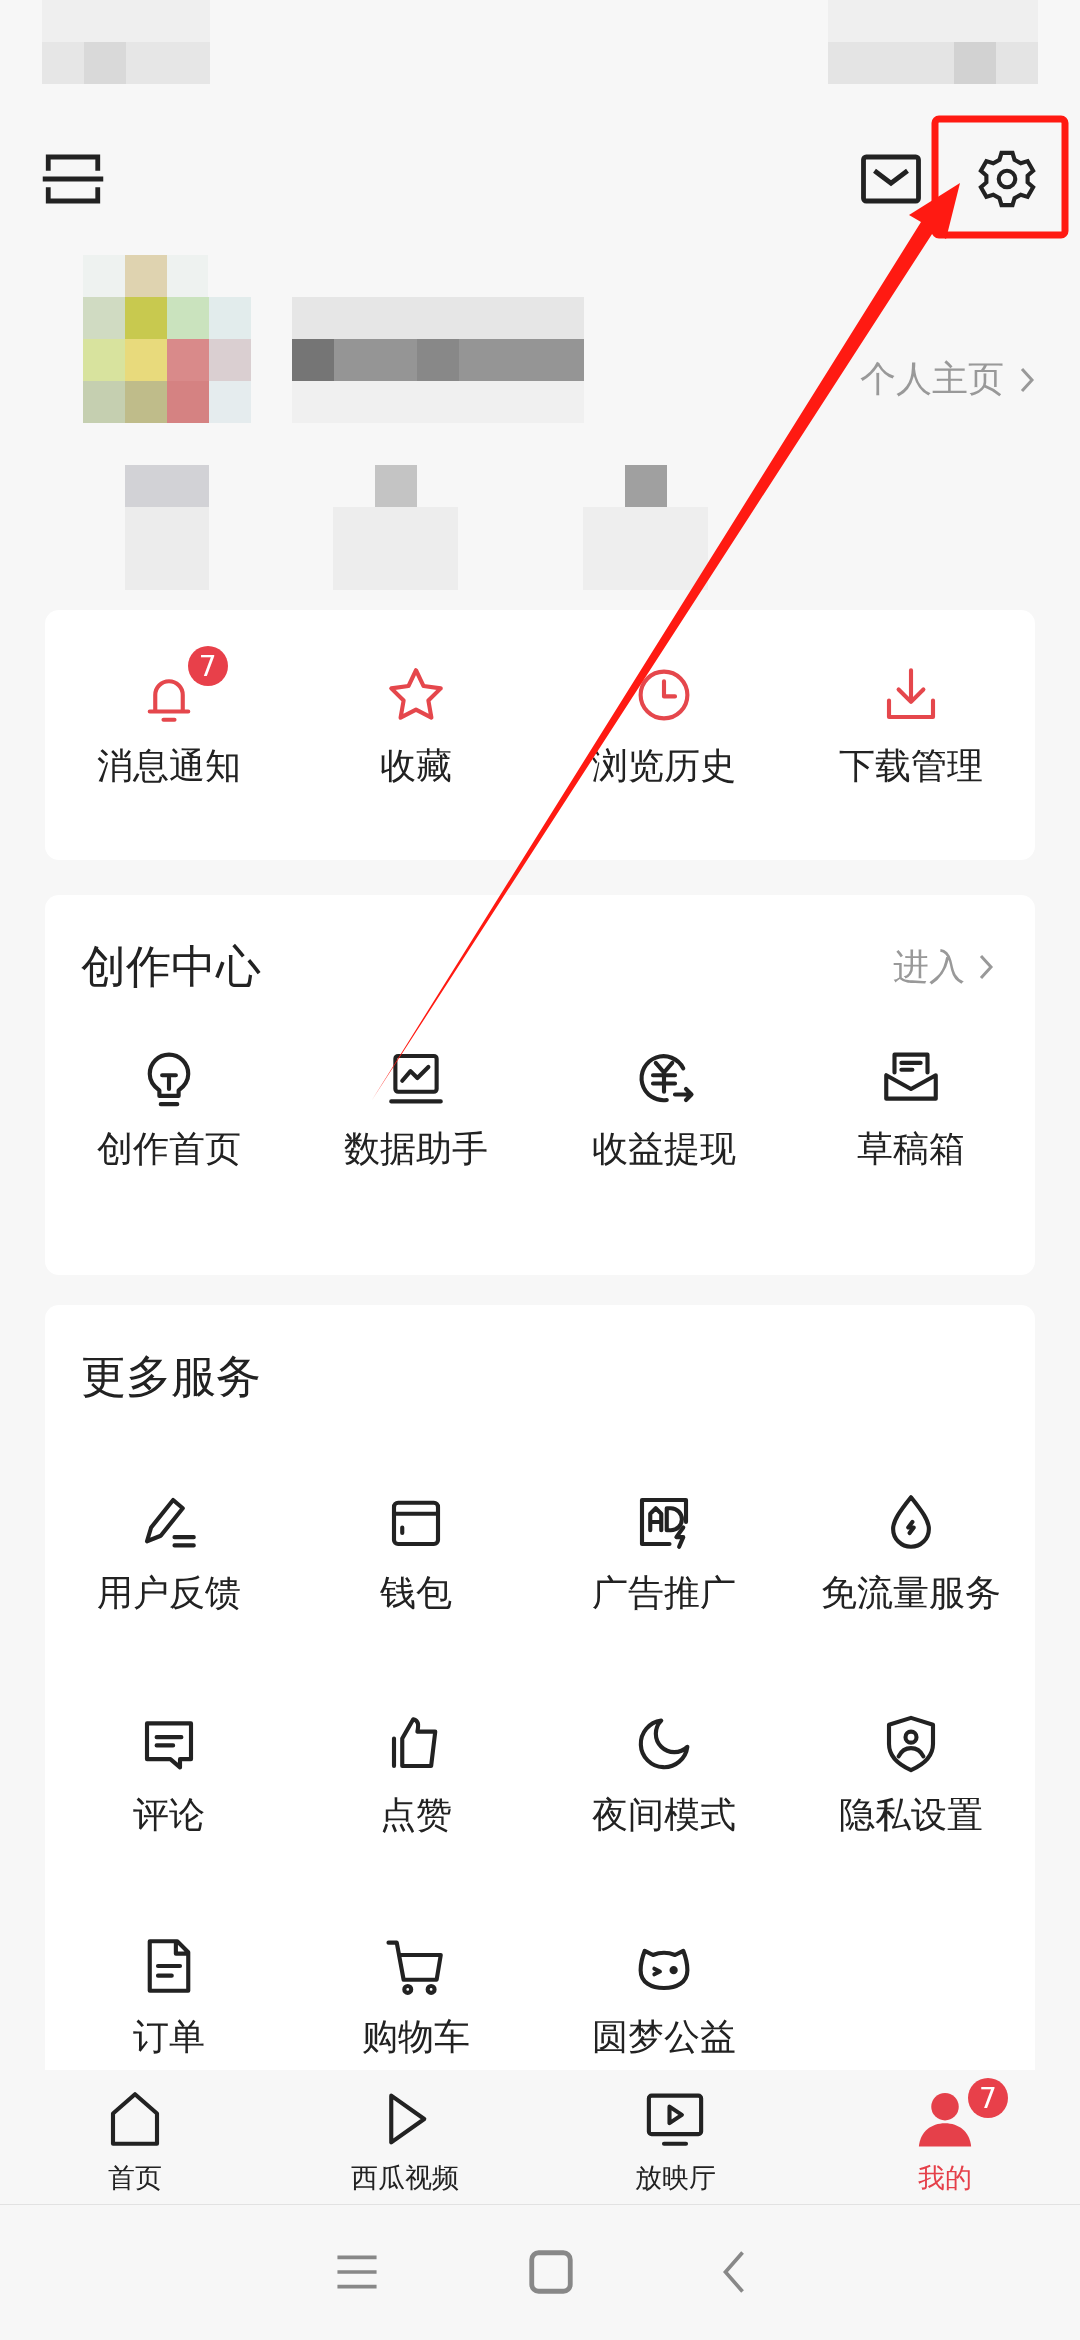 This screenshot has height=2340, width=1080. What do you see at coordinates (663, 1542) in the screenshot?
I see `menu-item: 广告推广` at bounding box center [663, 1542].